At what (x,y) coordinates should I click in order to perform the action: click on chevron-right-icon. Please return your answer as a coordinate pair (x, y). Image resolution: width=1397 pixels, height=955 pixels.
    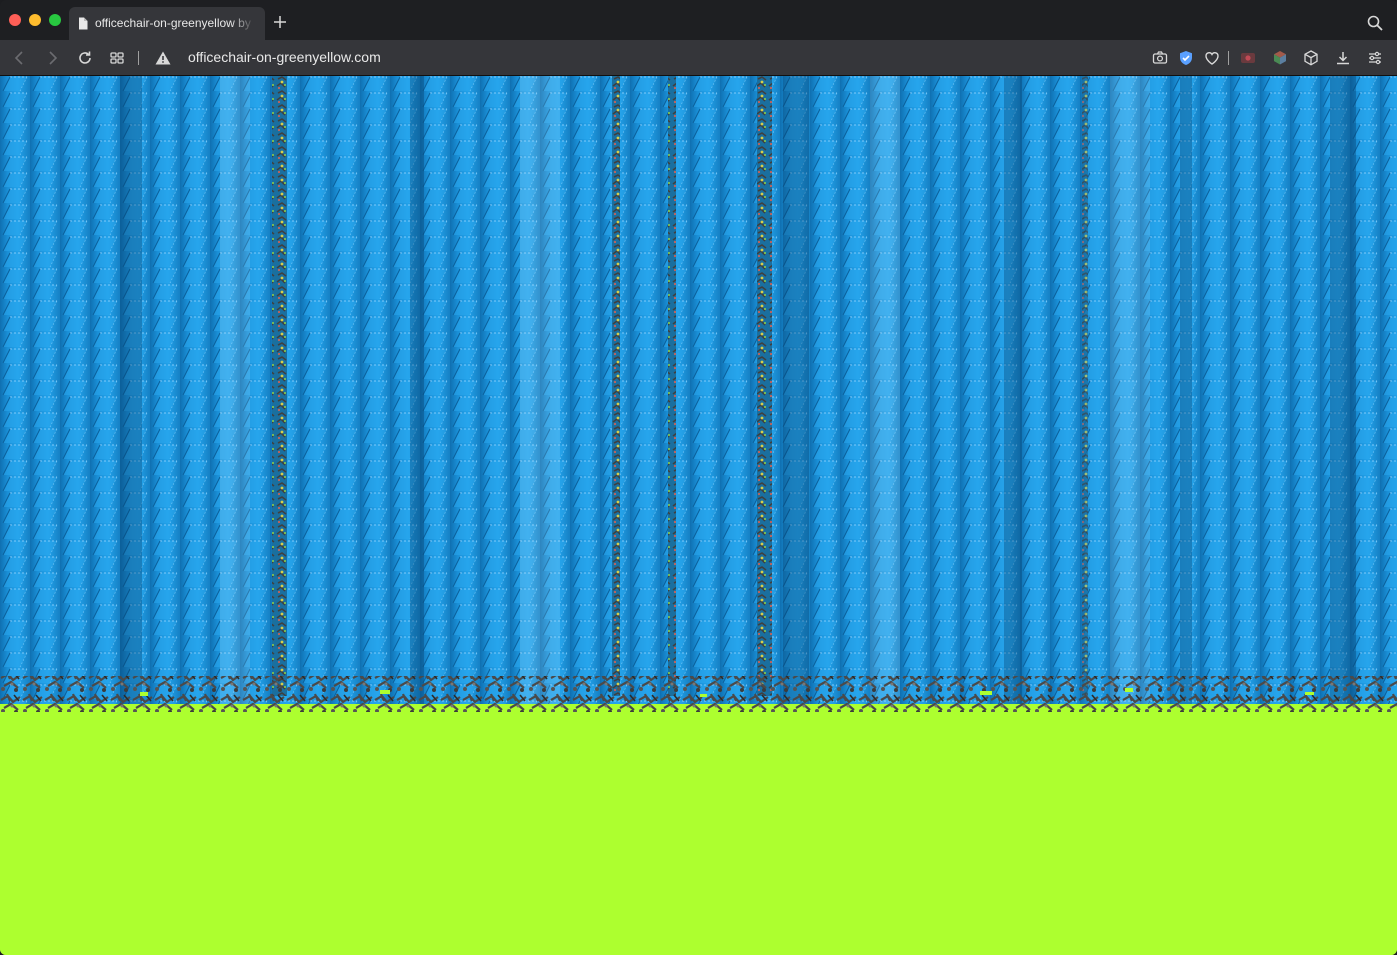
    Looking at the image, I should click on (52, 58).